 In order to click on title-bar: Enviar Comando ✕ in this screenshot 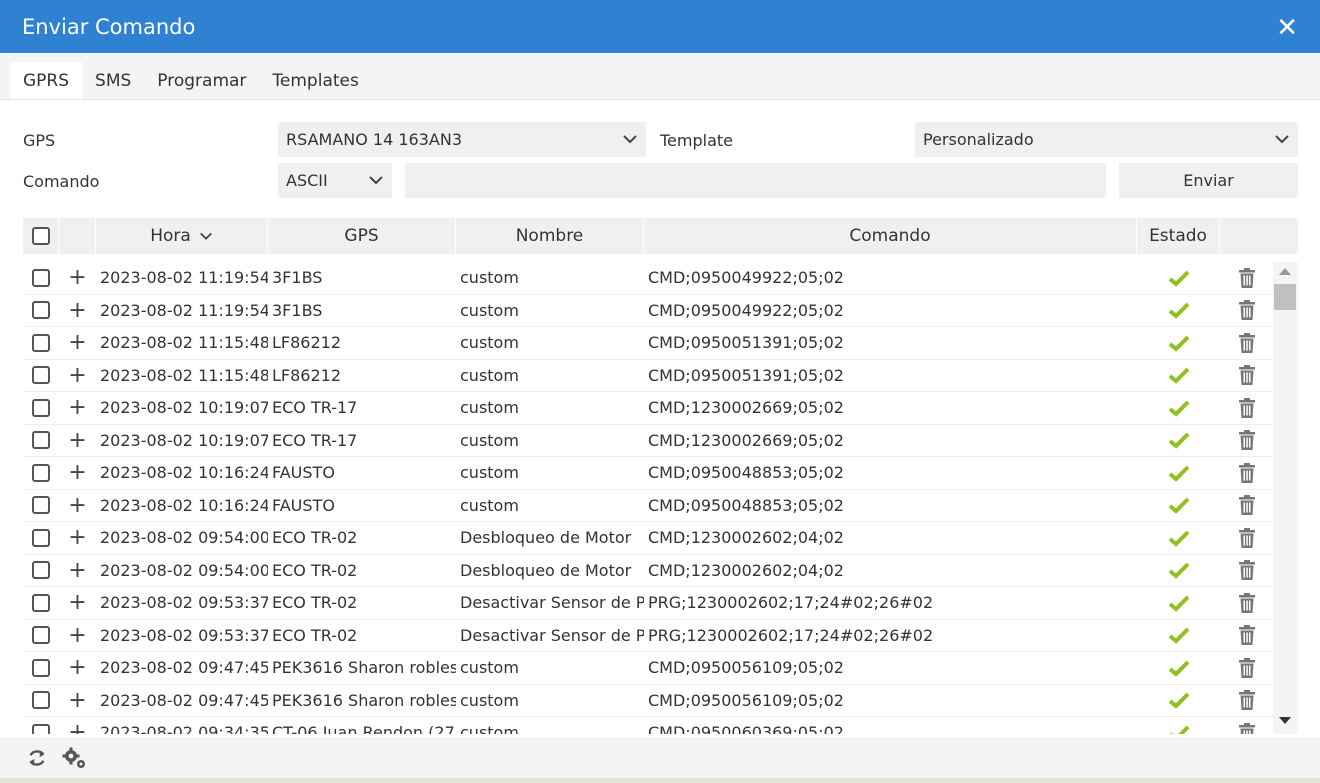, I will do `click(660, 26)`.